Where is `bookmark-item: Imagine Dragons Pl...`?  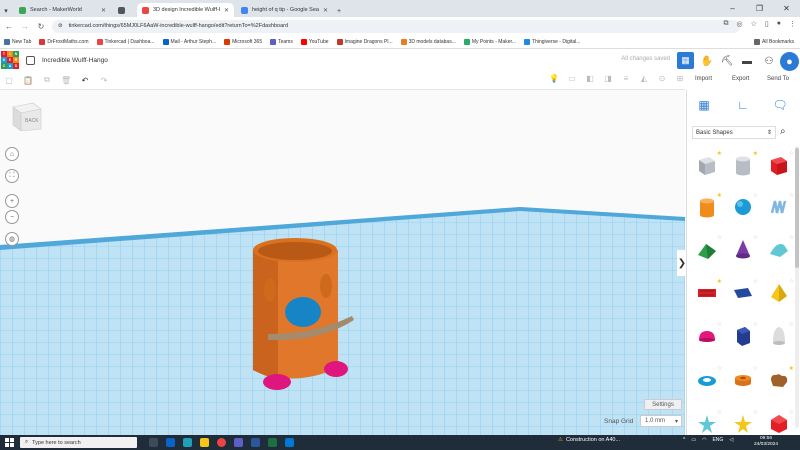
bookmark-item: Imagine Dragons Pl... is located at coordinates (364, 41).